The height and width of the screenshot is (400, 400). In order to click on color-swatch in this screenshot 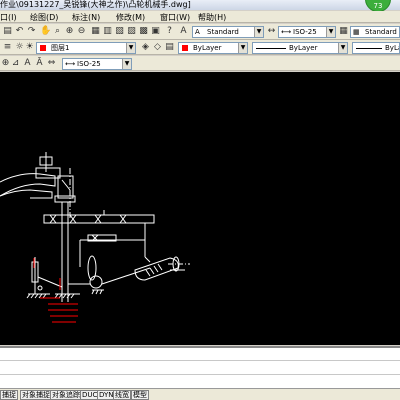, I will do `click(185, 48)`.